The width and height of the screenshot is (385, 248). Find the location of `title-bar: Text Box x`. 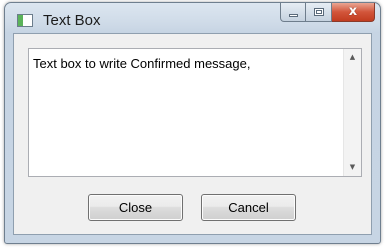

title-bar: Text Box x is located at coordinates (192, 18).